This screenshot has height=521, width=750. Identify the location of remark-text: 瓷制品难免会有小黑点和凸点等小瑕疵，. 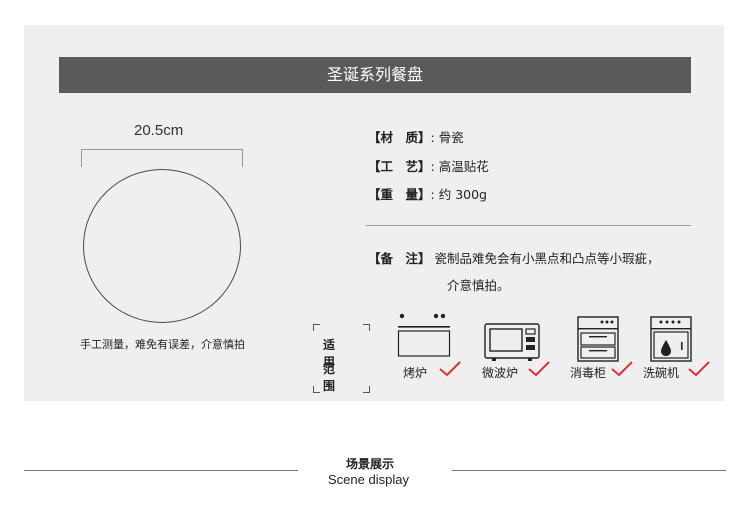
(547, 258).